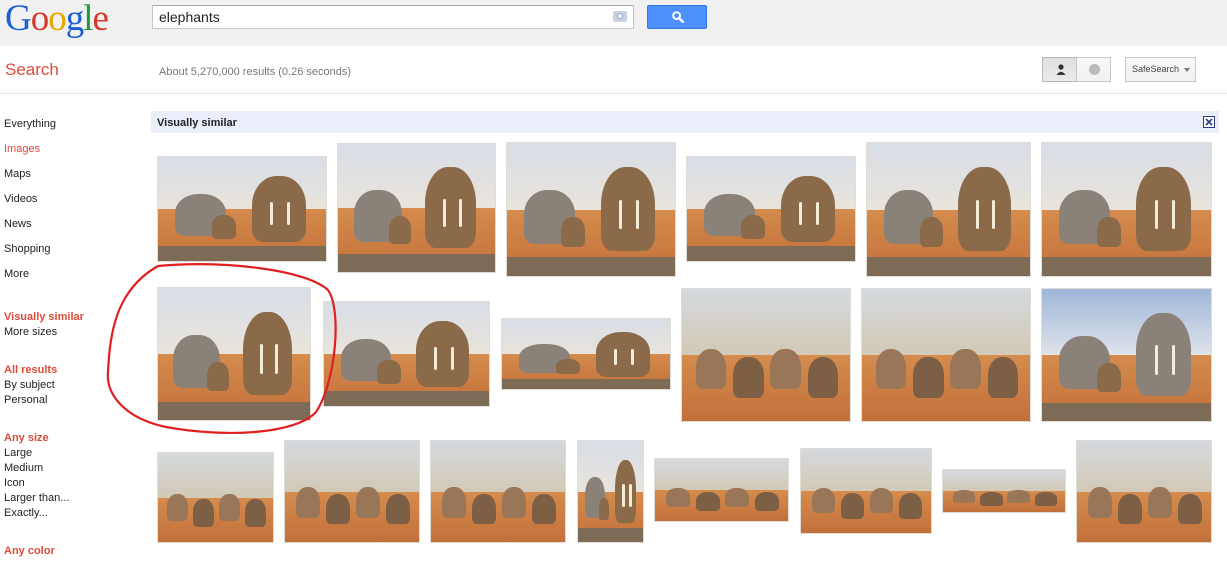 The width and height of the screenshot is (1227, 561). I want to click on filter-size-icon: Icon, so click(14, 483).